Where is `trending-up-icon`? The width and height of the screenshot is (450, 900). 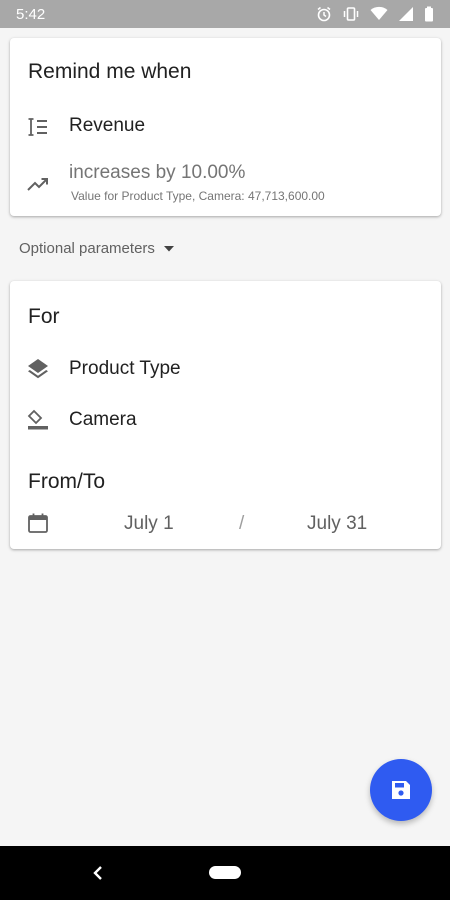
trending-up-icon is located at coordinates (37, 184).